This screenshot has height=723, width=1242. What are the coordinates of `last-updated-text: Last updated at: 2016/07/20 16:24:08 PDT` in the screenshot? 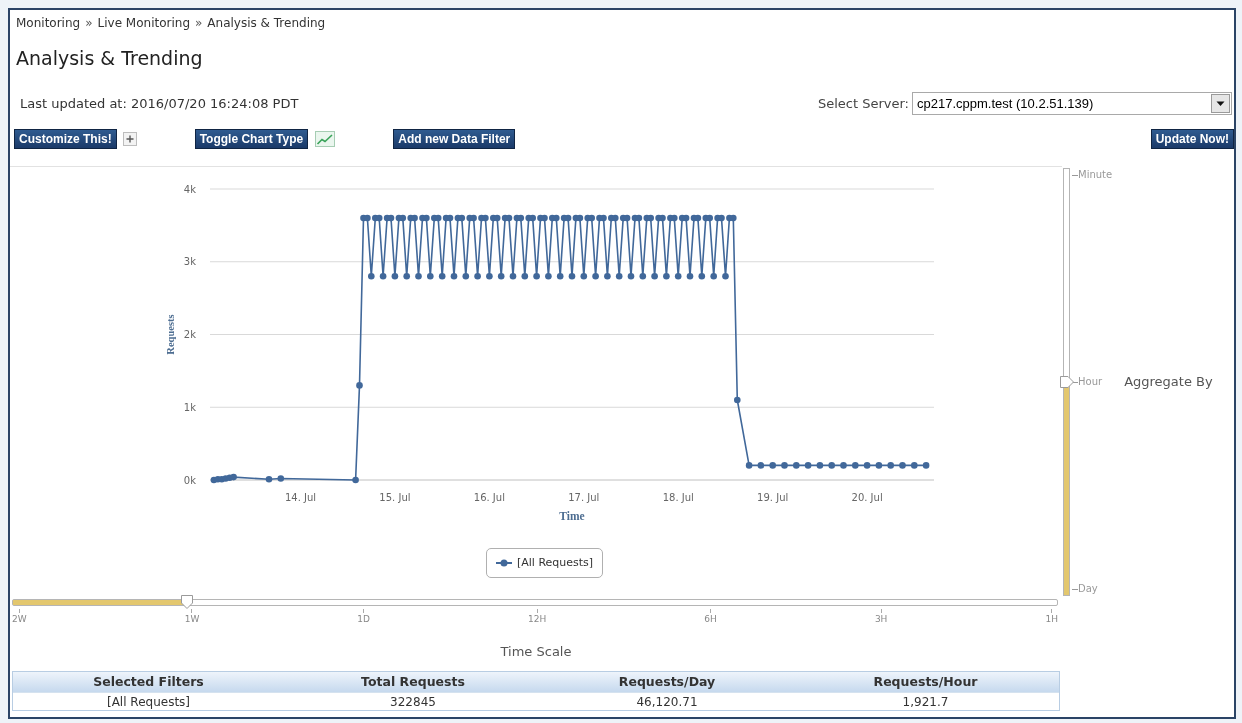 It's located at (159, 103).